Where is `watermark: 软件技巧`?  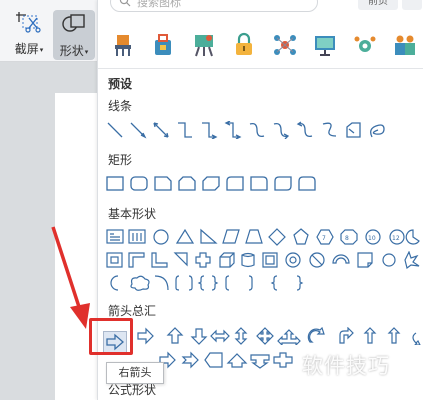
watermark: 软件技巧 is located at coordinates (346, 366).